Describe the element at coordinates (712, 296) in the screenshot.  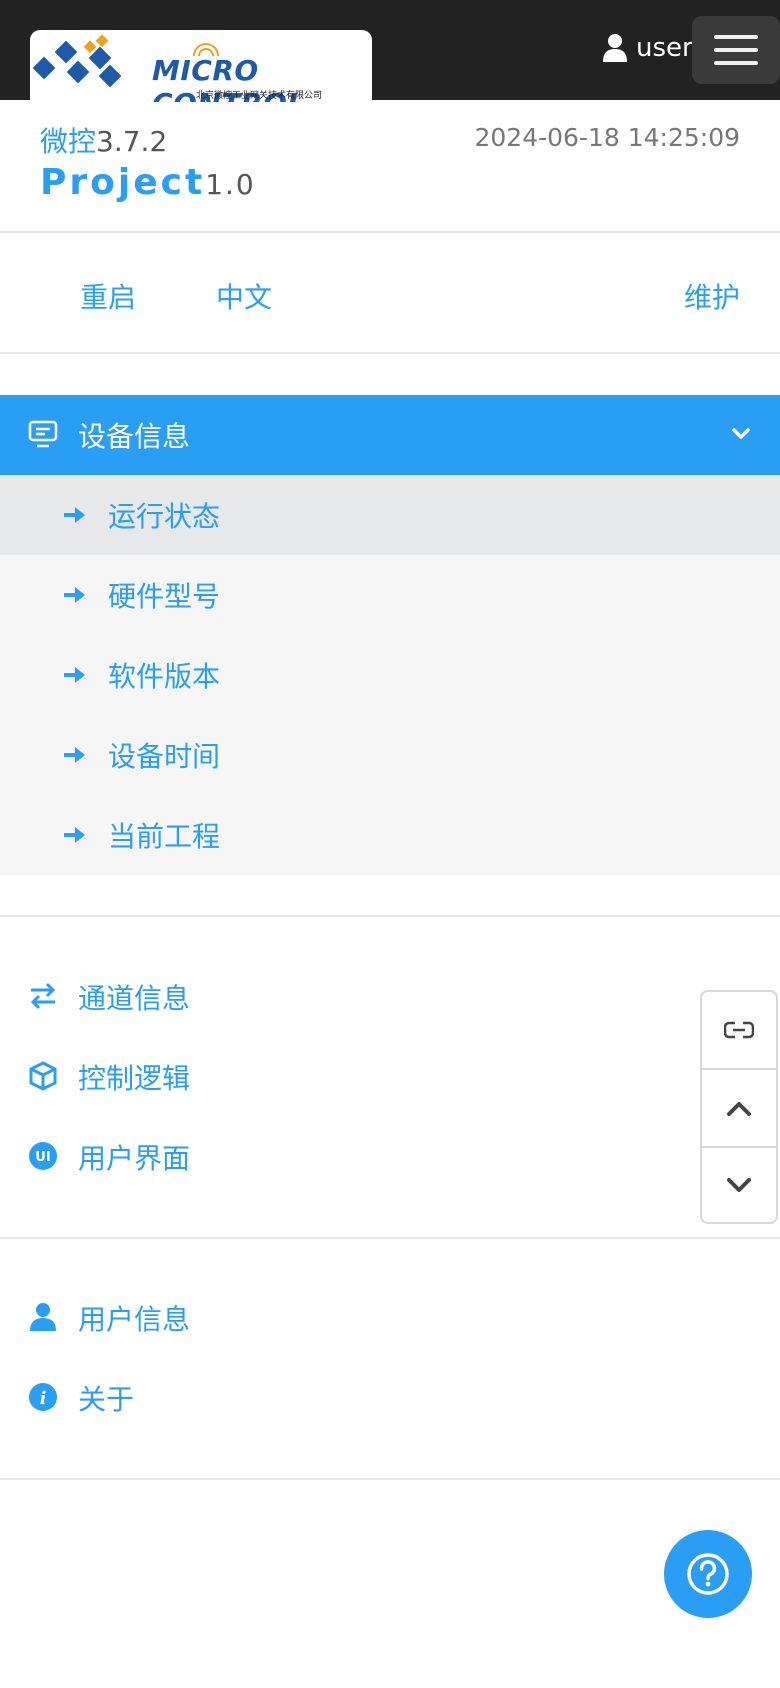
I see `maintenance-button: 维护` at that location.